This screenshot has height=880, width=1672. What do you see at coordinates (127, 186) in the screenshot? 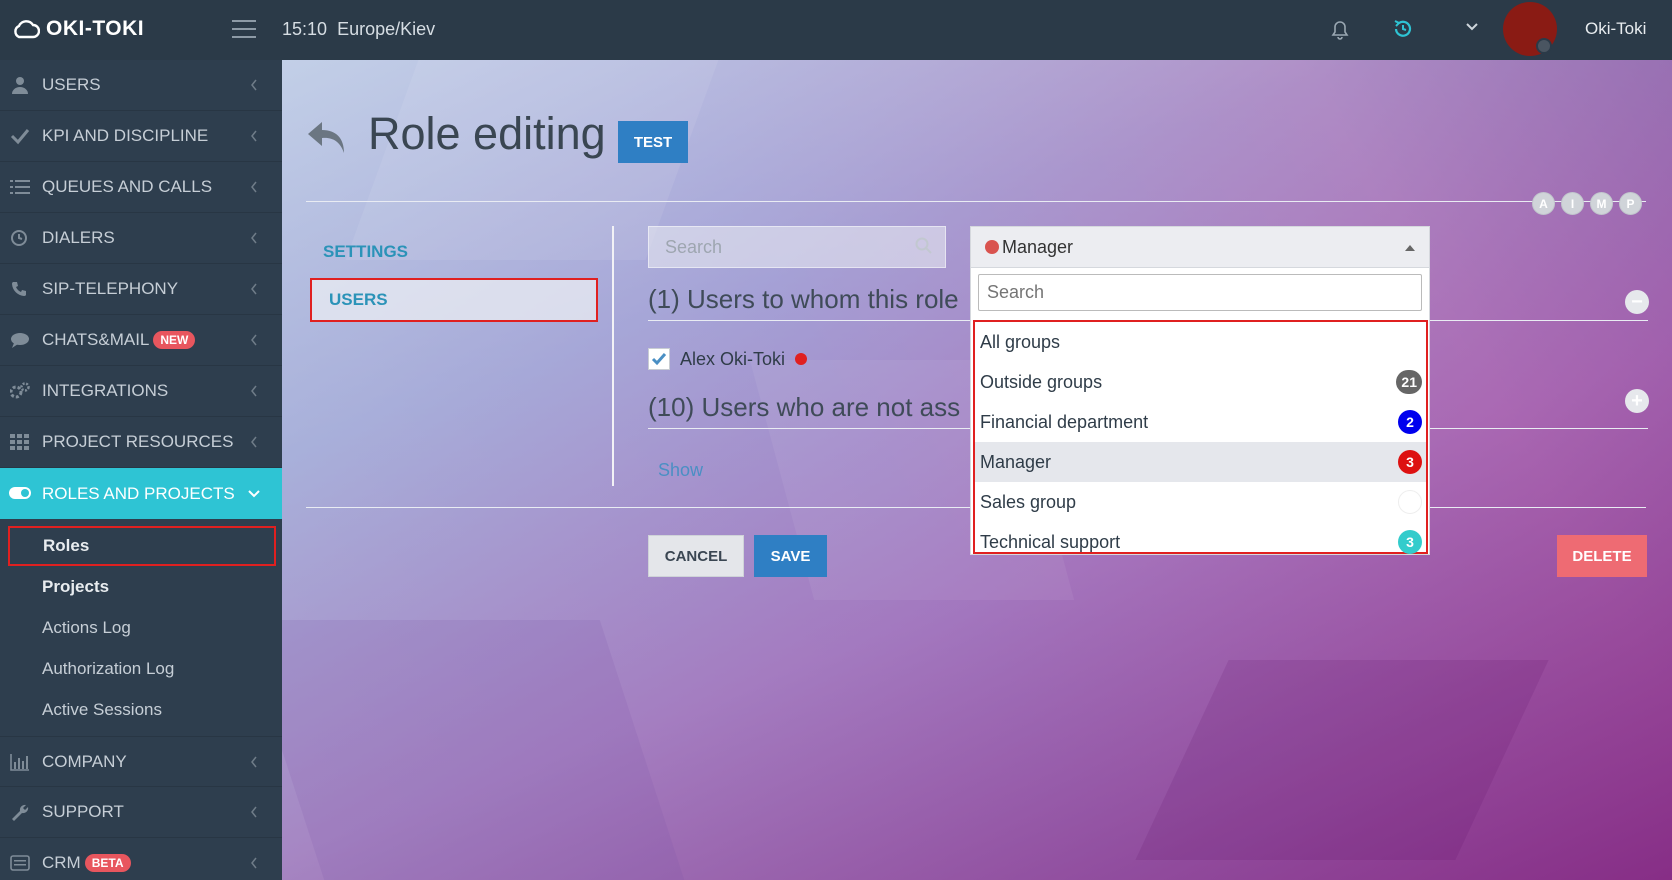
I see `sidebar-item-label: QUEUES AND CALLS` at bounding box center [127, 186].